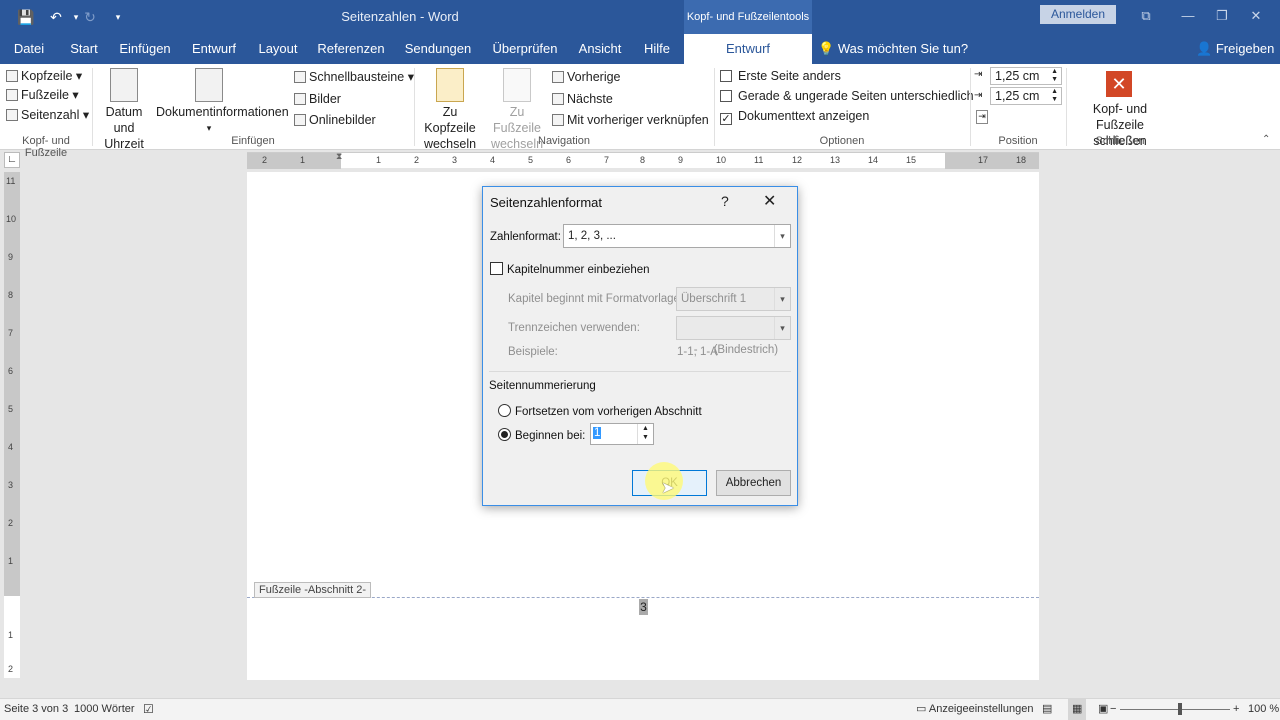 The image size is (1280, 720). I want to click on zoom-slider-thumb, so click(1180, 709).